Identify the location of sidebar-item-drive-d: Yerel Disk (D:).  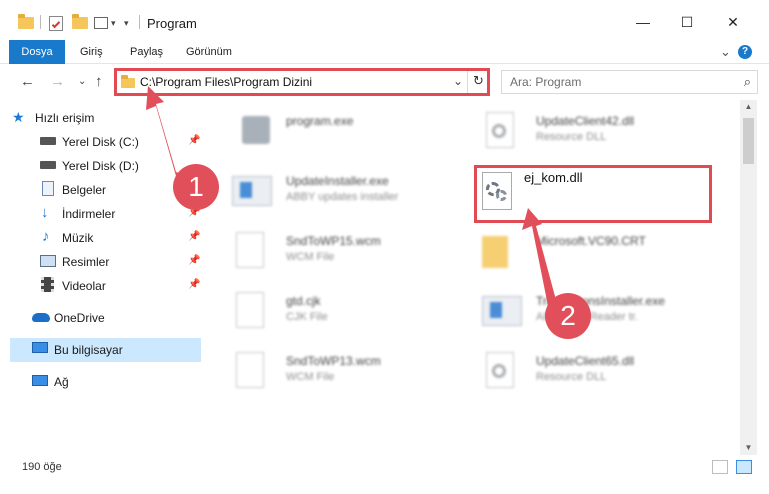
(102, 166).